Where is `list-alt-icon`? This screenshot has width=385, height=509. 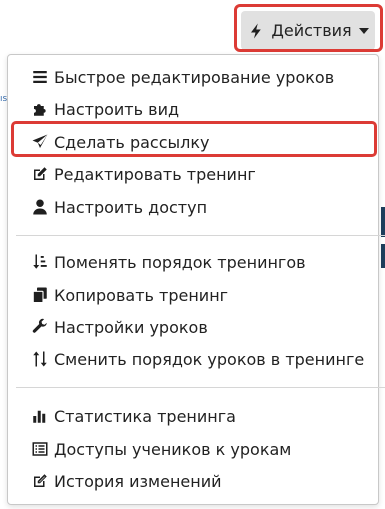 list-alt-icon is located at coordinates (40, 449).